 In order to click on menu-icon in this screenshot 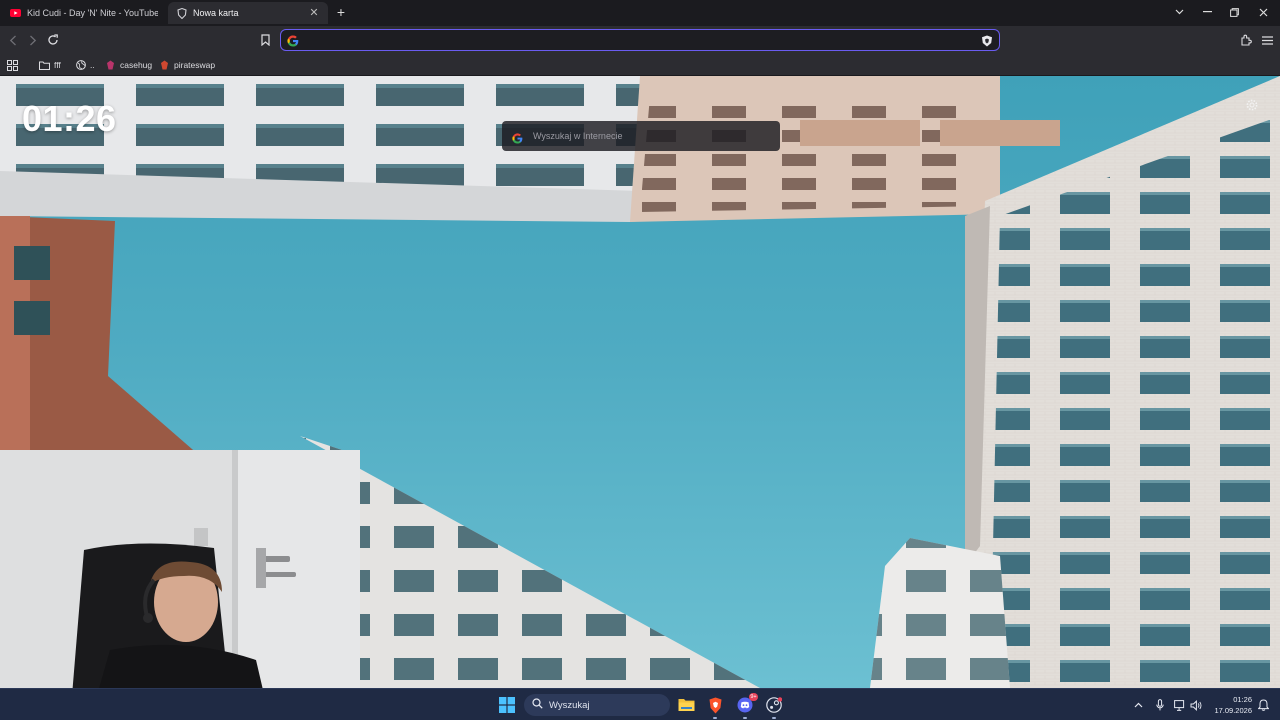, I will do `click(1267, 40)`.